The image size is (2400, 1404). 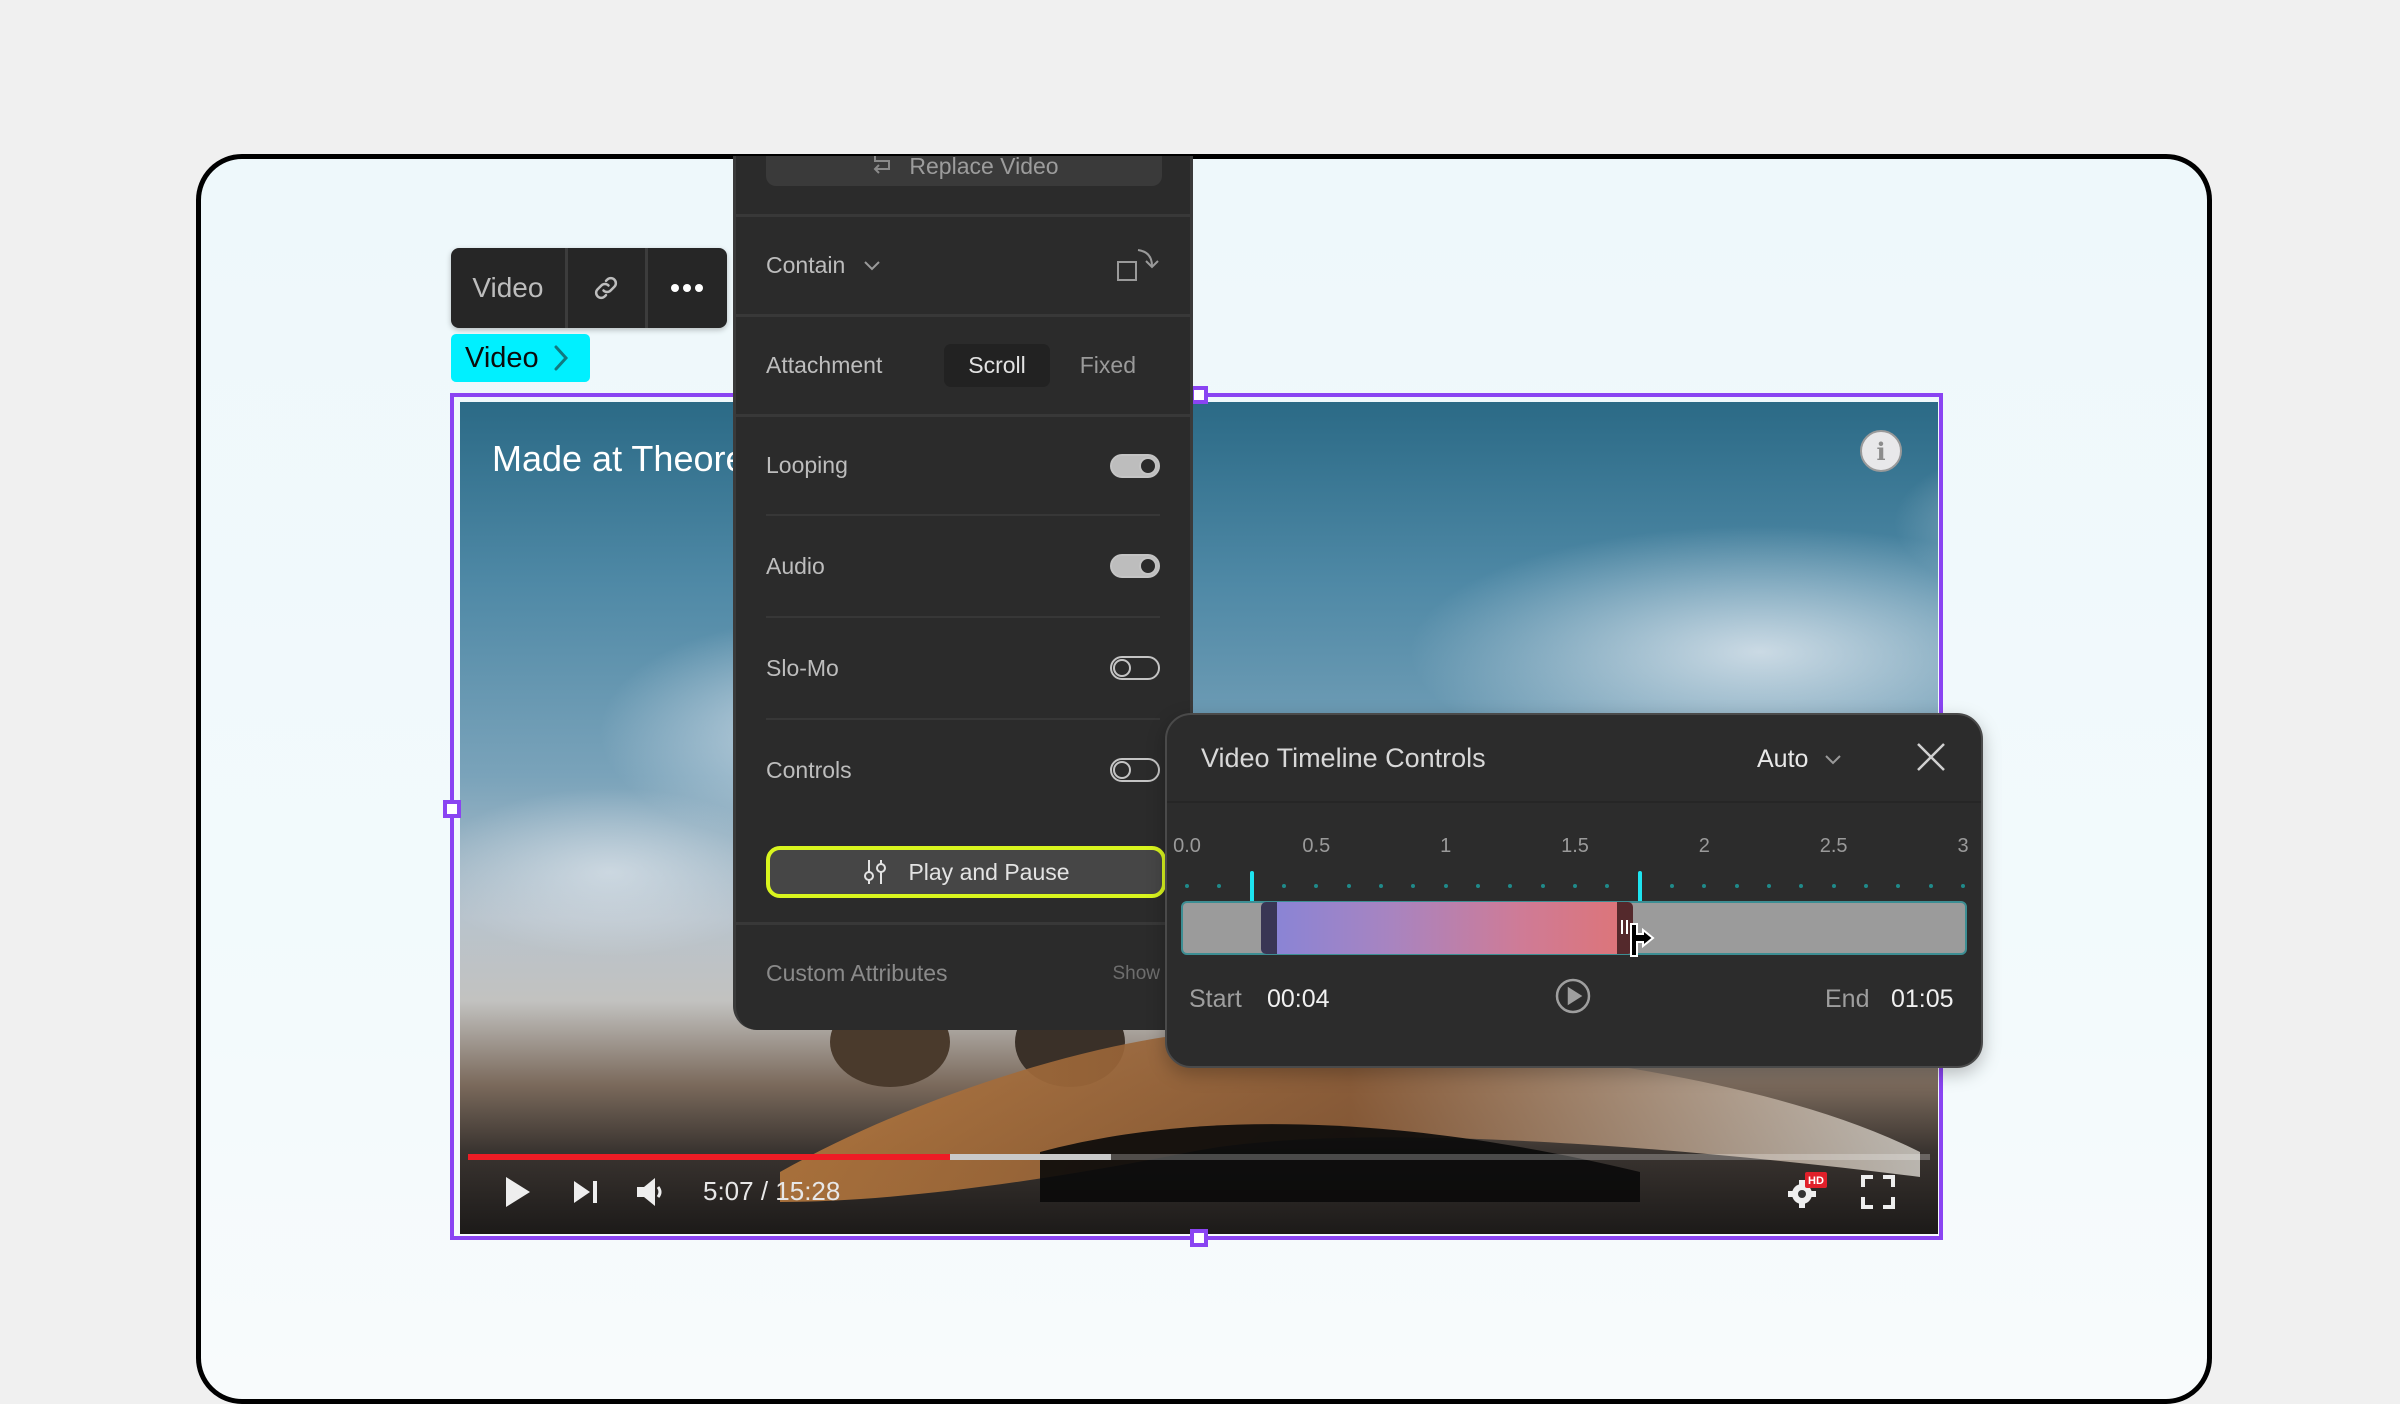 I want to click on resize-cursor-icon, so click(x=1642, y=940).